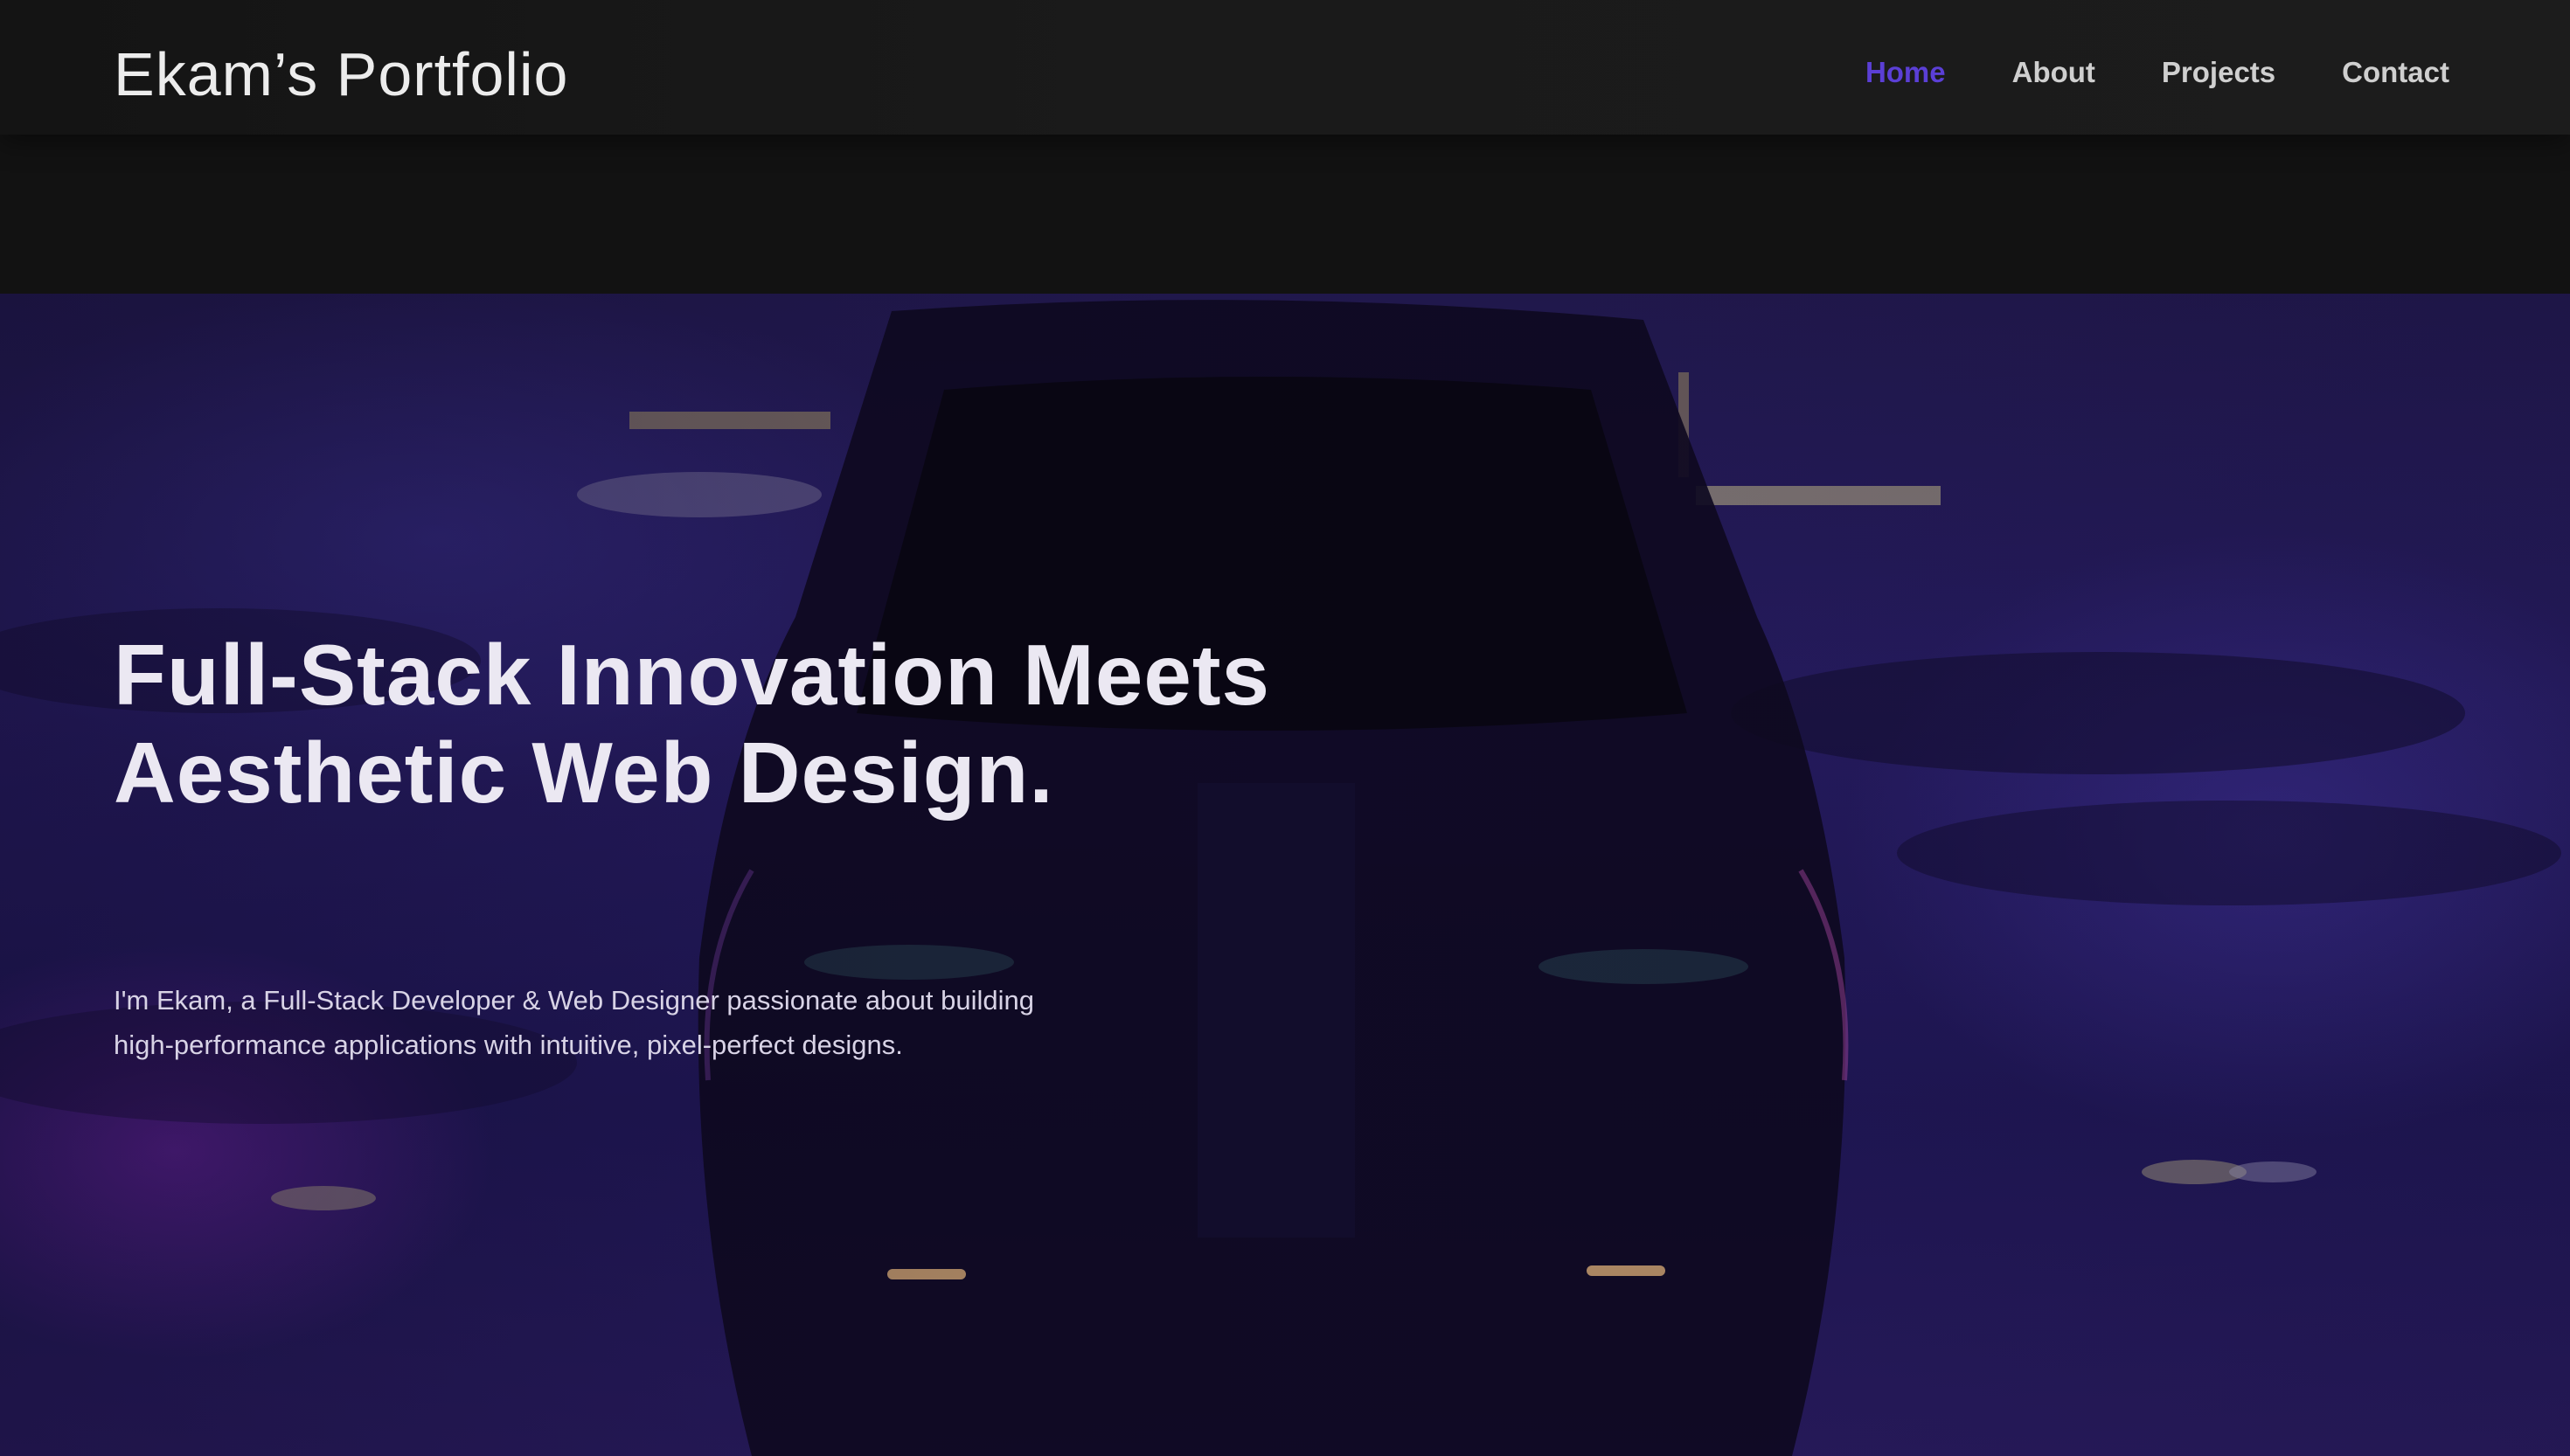  What do you see at coordinates (1905, 72) in the screenshot?
I see `nav-item-home: Home` at bounding box center [1905, 72].